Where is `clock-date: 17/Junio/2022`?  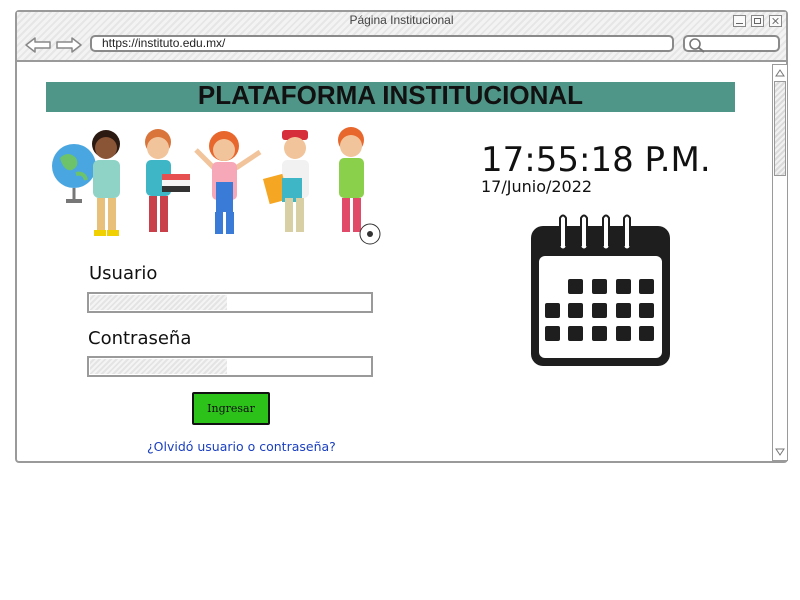 clock-date: 17/Junio/2022 is located at coordinates (537, 186).